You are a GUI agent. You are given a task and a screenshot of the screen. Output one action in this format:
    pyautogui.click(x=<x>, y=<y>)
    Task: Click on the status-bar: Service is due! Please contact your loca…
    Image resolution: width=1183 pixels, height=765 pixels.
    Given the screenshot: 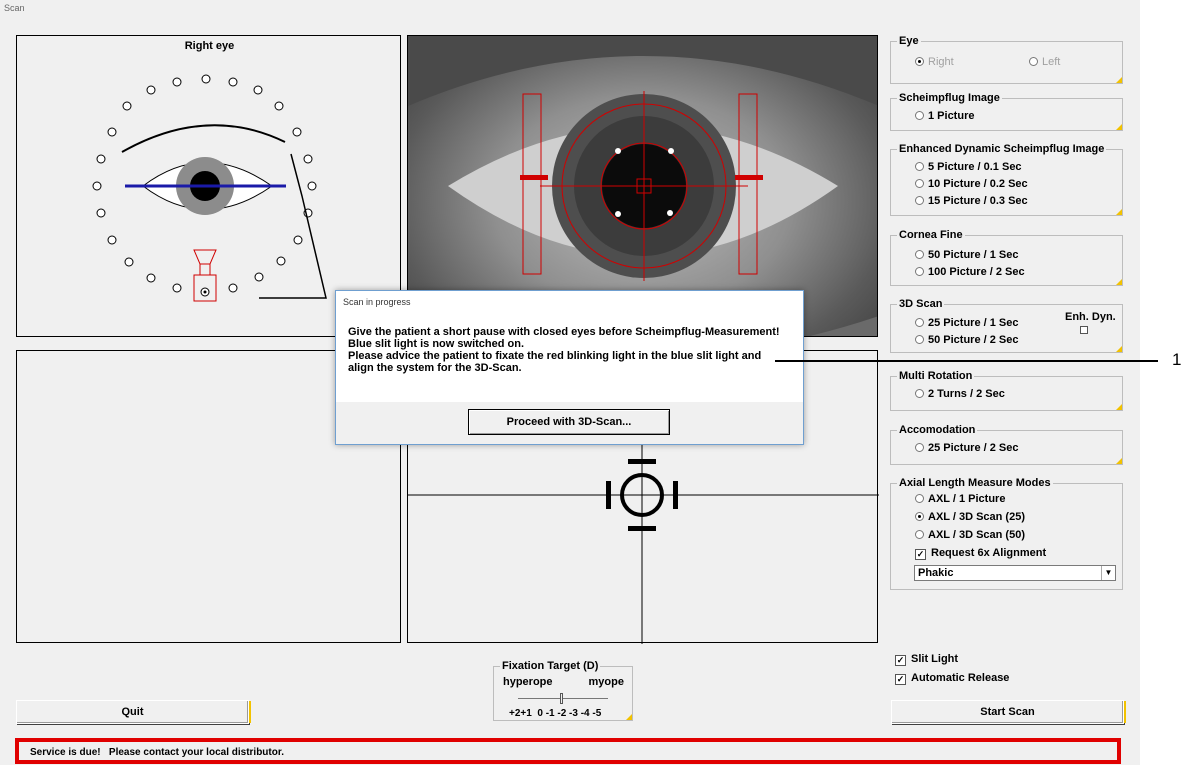 What is the action you would take?
    pyautogui.click(x=568, y=751)
    